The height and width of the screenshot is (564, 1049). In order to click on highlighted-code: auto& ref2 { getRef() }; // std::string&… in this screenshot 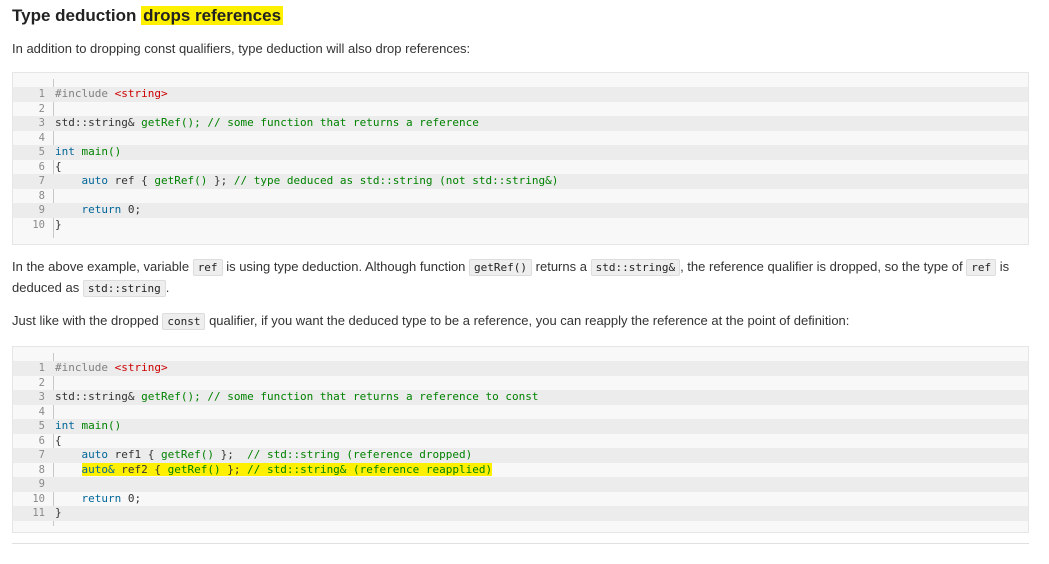, I will do `click(287, 469)`.